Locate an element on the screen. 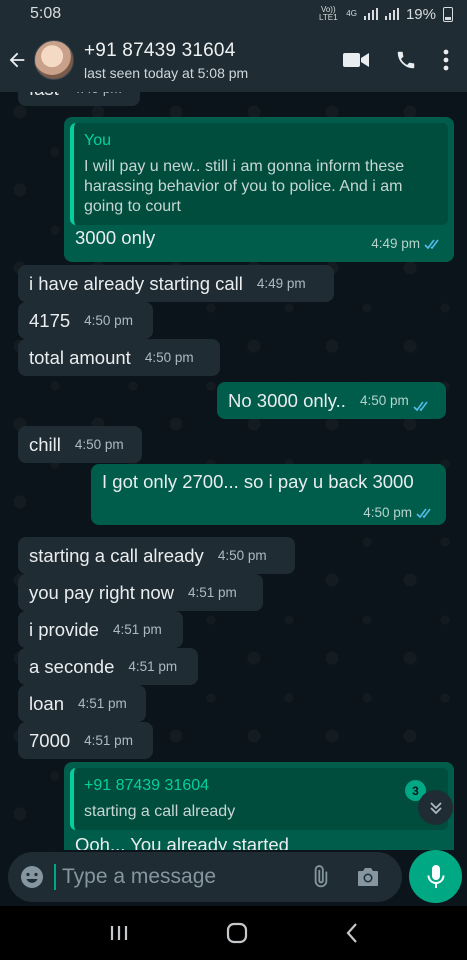 The height and width of the screenshot is (960, 467). quote-author: You is located at coordinates (97, 140).